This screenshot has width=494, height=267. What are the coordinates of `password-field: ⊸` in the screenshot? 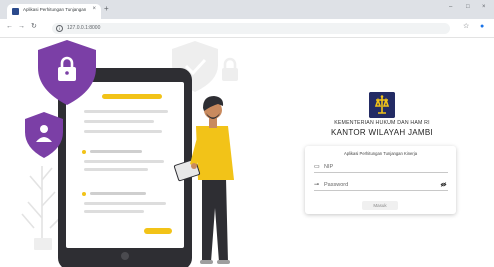 It's located at (381, 185).